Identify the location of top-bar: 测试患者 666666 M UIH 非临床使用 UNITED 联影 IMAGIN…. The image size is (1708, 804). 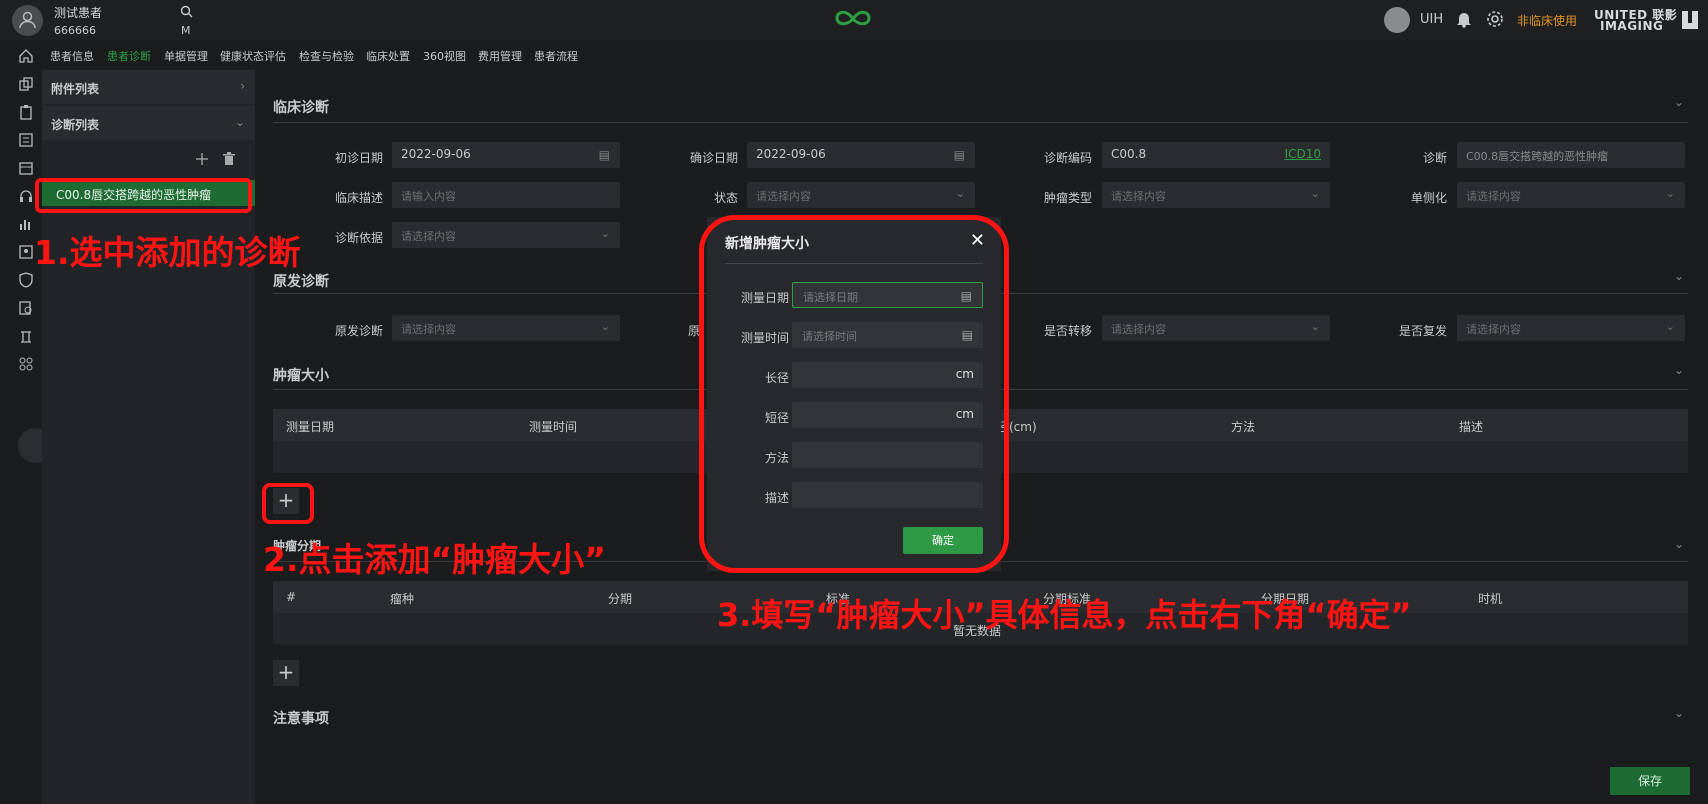
(854, 20).